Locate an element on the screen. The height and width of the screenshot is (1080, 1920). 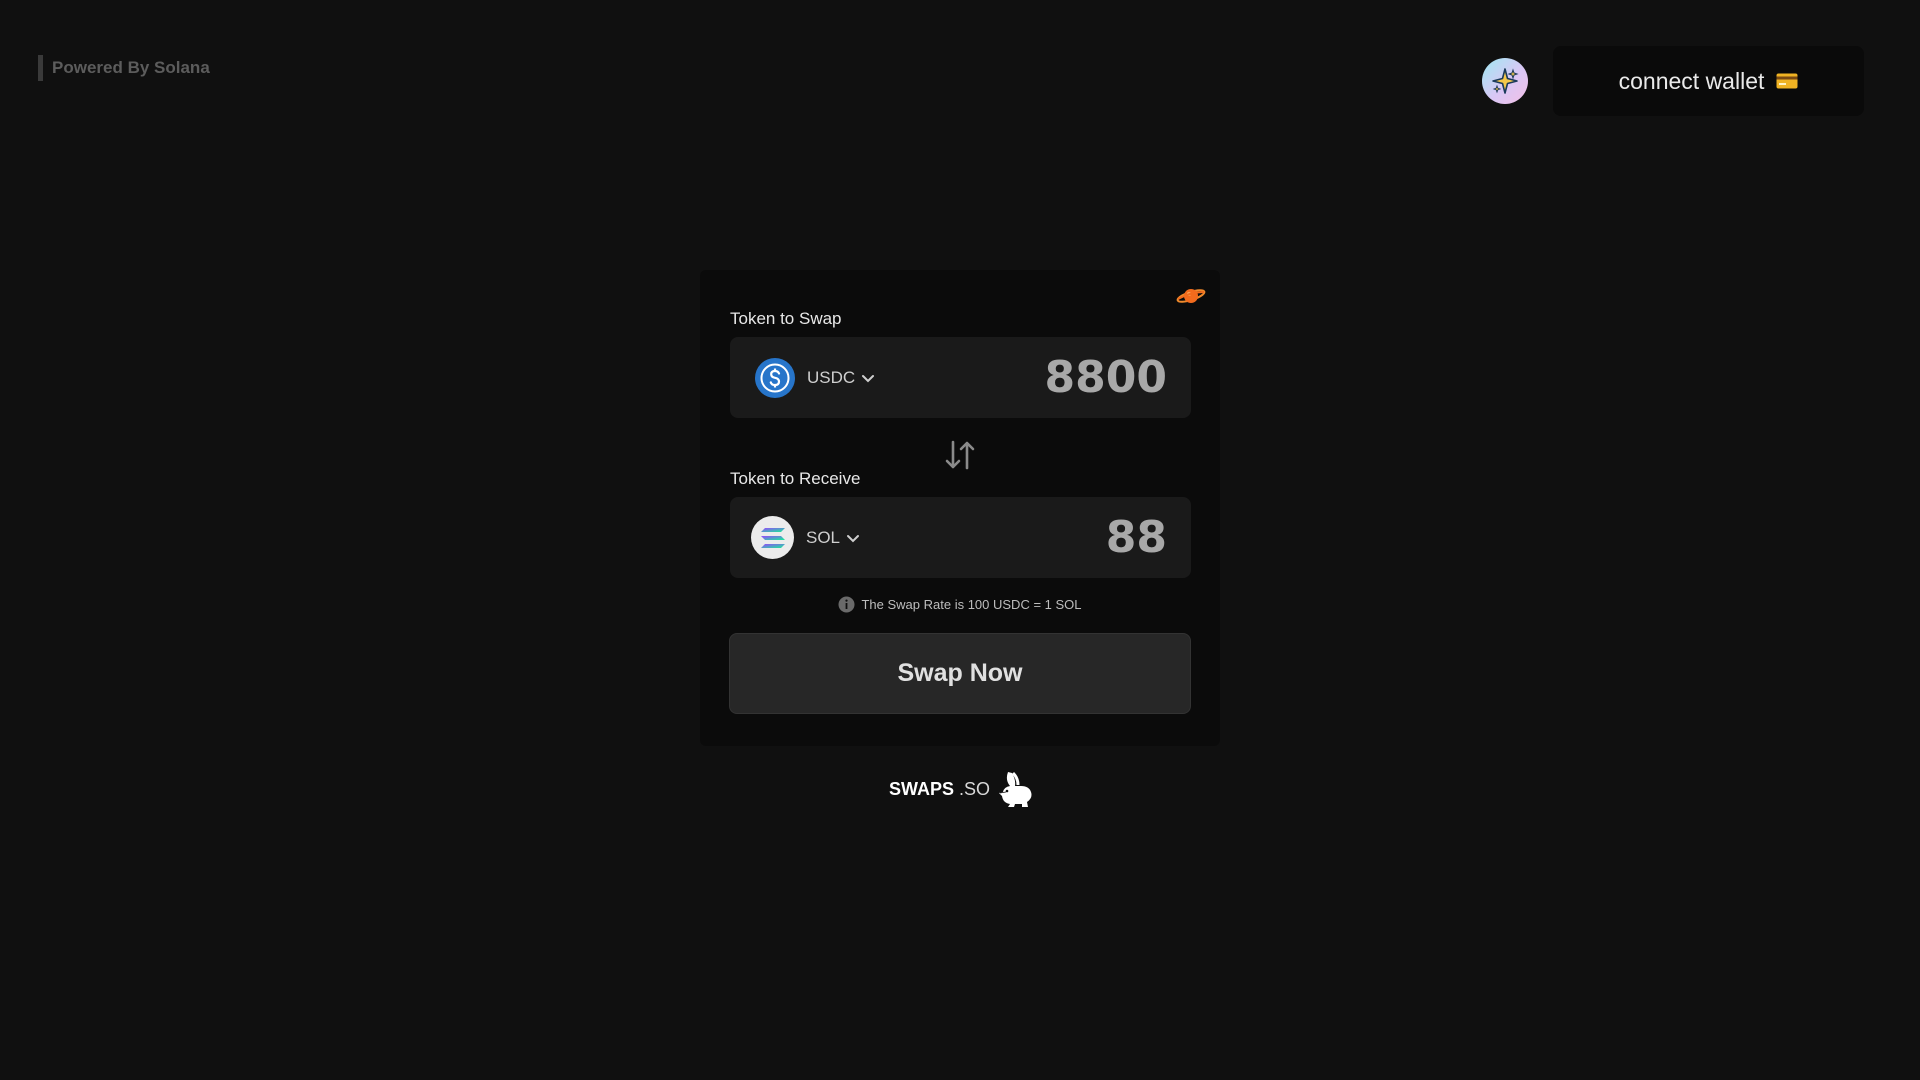
brand-name: SWAPS is located at coordinates (922, 788).